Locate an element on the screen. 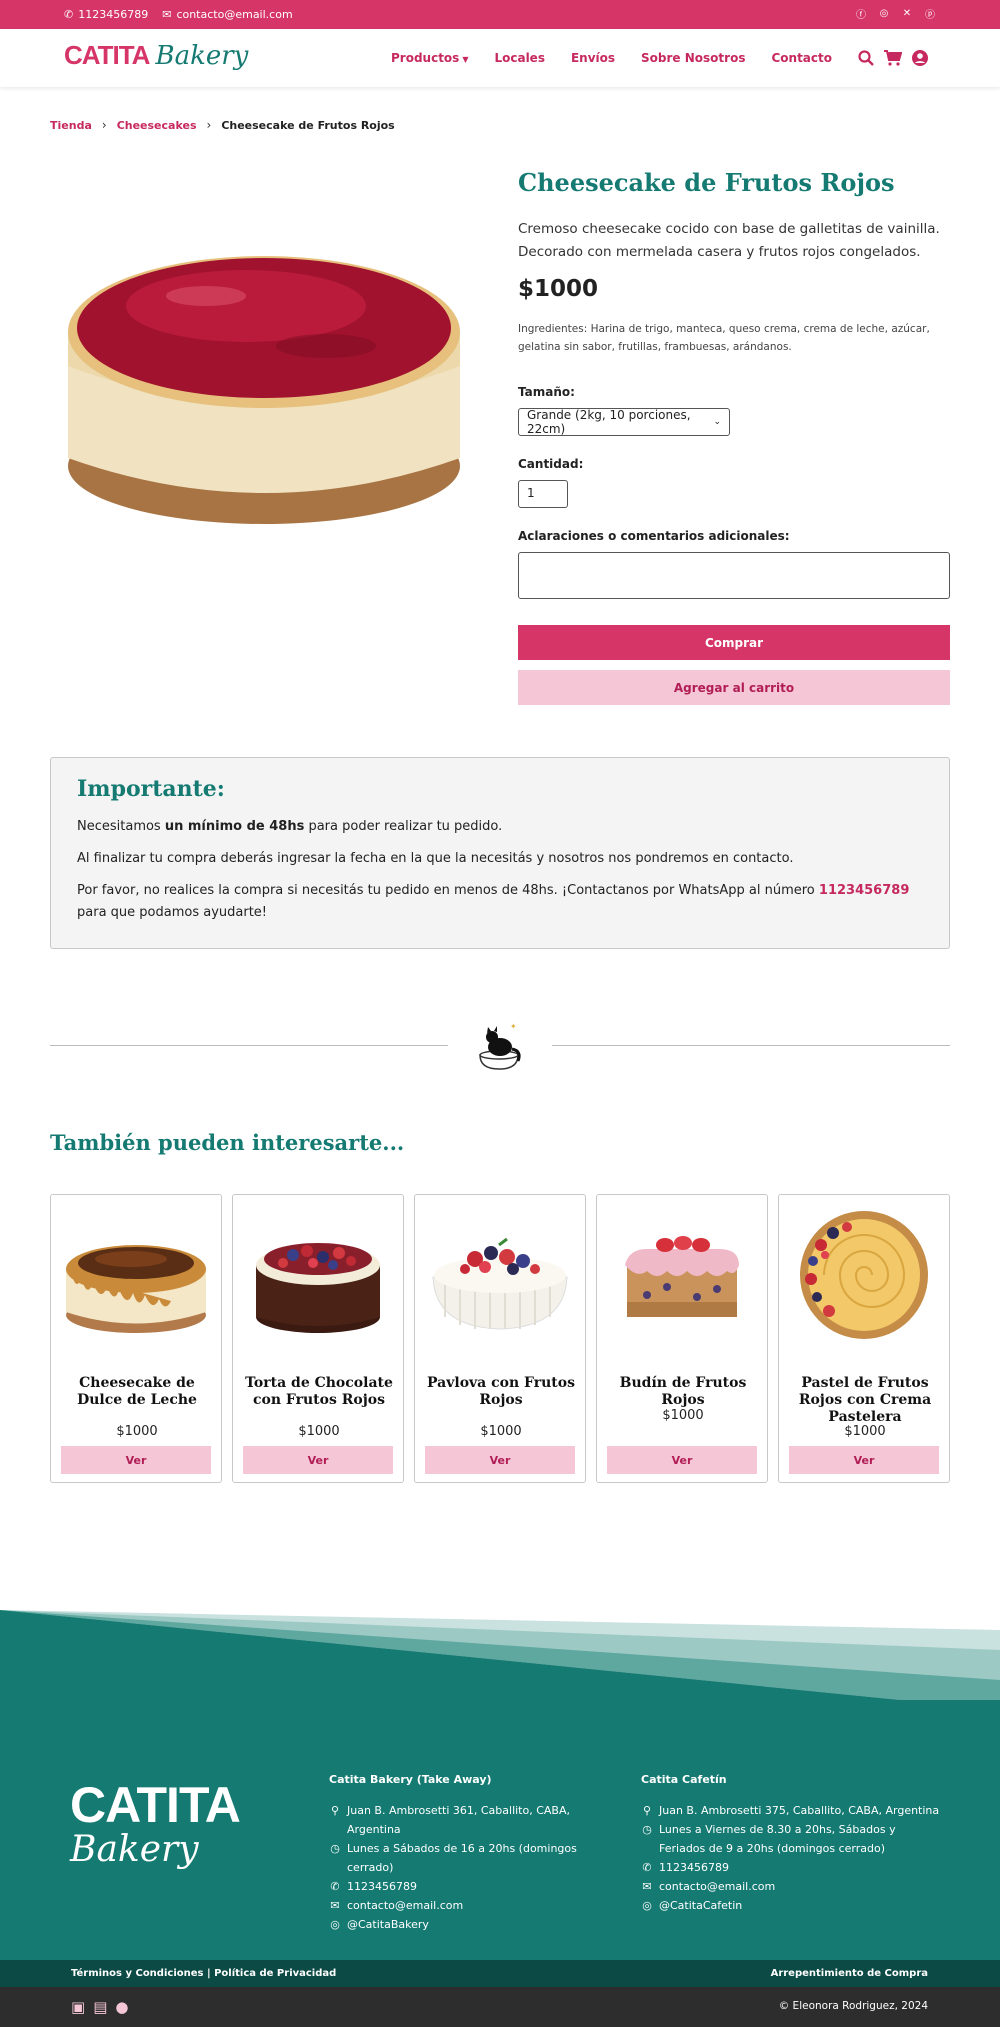  x-icon: ✕ is located at coordinates (907, 13).